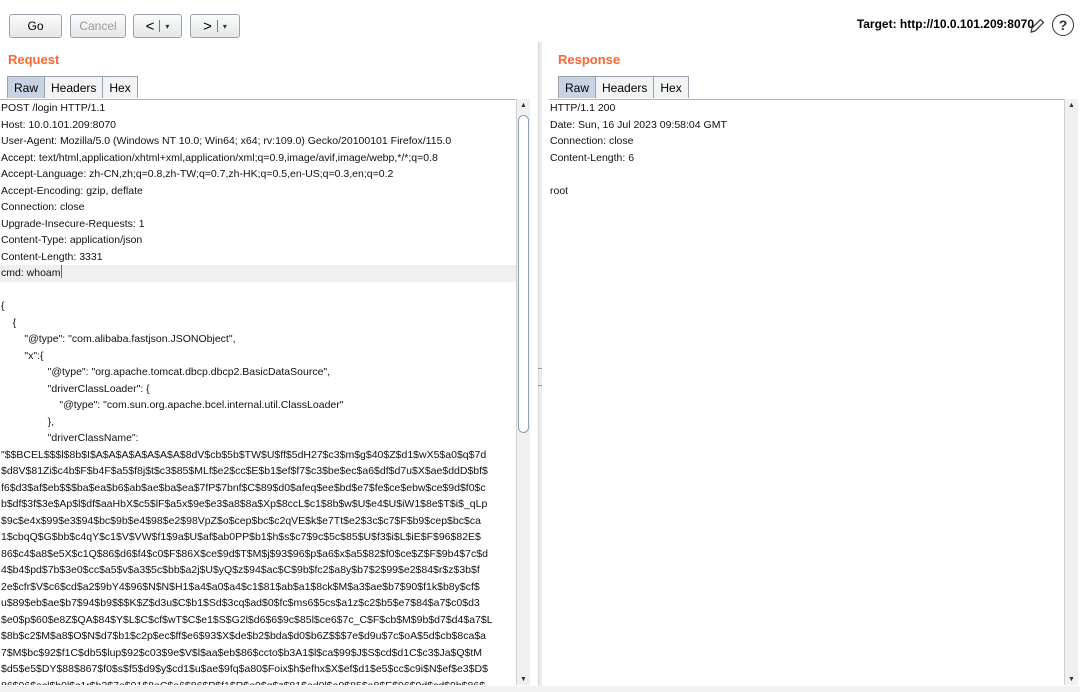  Describe the element at coordinates (523, 274) in the screenshot. I see `scrollbar-thumb` at that location.